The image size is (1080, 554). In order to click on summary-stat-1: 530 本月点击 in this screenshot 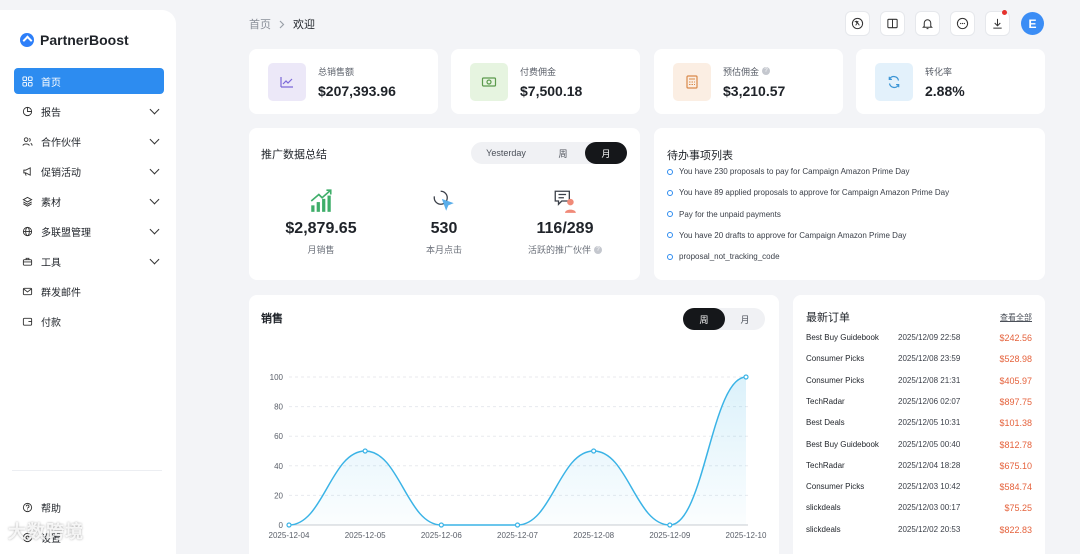, I will do `click(444, 222)`.